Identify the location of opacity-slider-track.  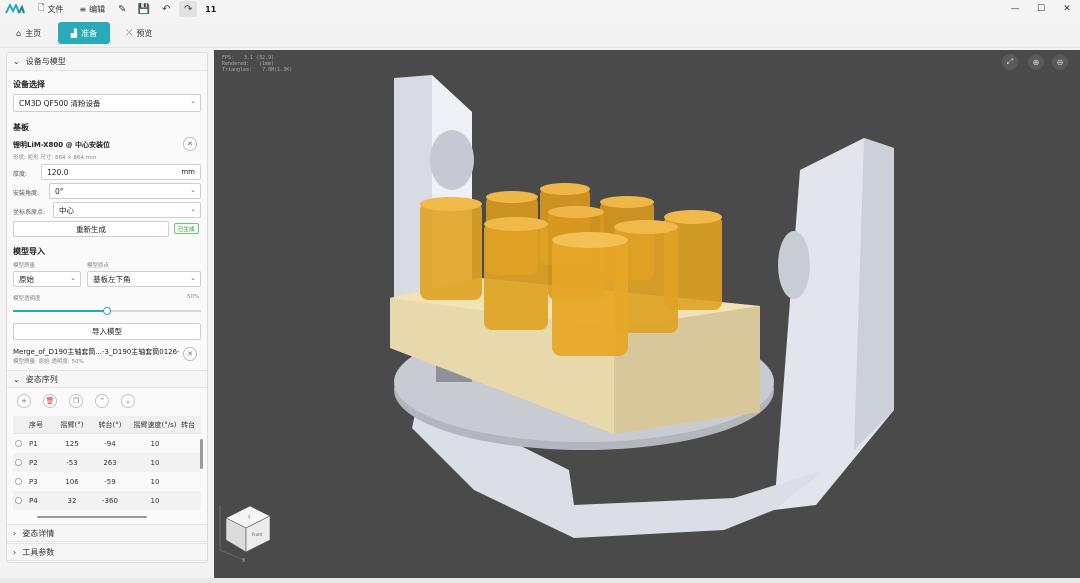
(107, 311).